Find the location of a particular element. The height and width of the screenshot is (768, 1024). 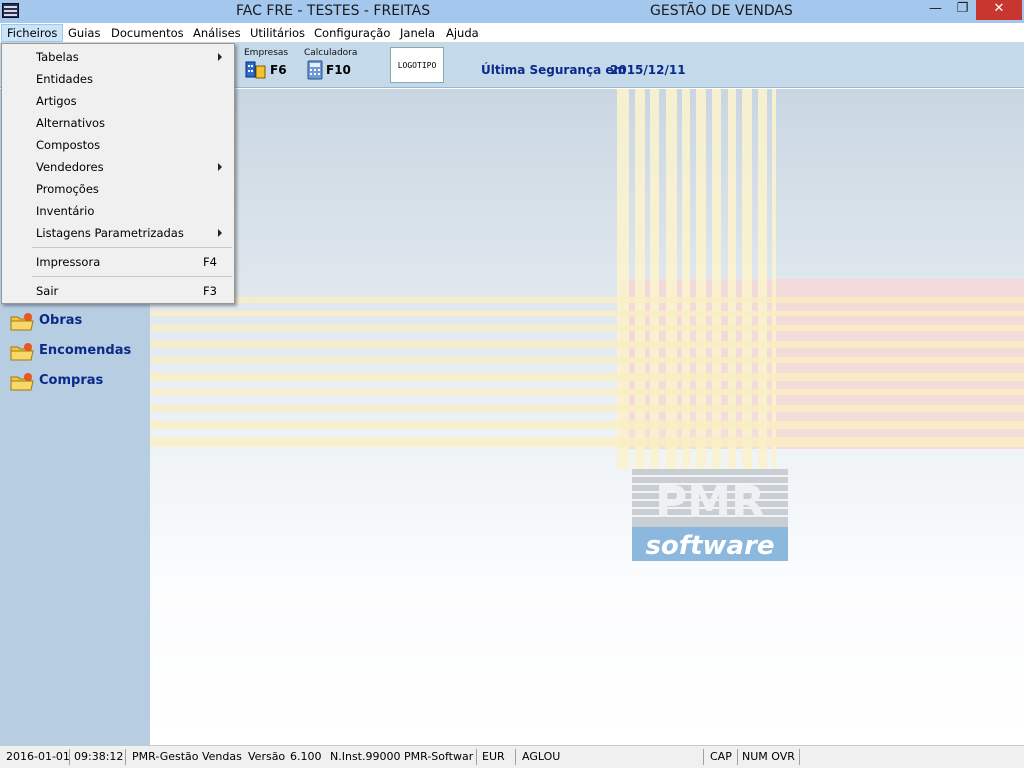

sidebar-item-compras: Compras is located at coordinates (78, 381).